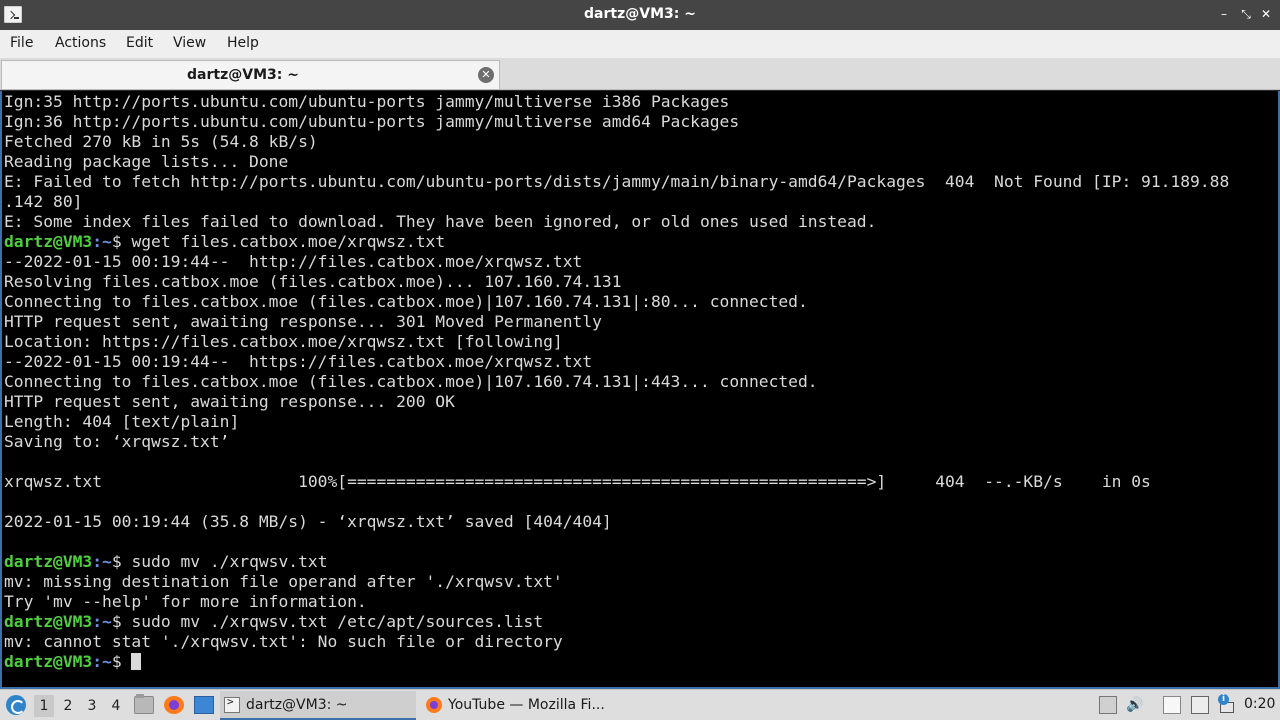  I want to click on network-icon, so click(1200, 705).